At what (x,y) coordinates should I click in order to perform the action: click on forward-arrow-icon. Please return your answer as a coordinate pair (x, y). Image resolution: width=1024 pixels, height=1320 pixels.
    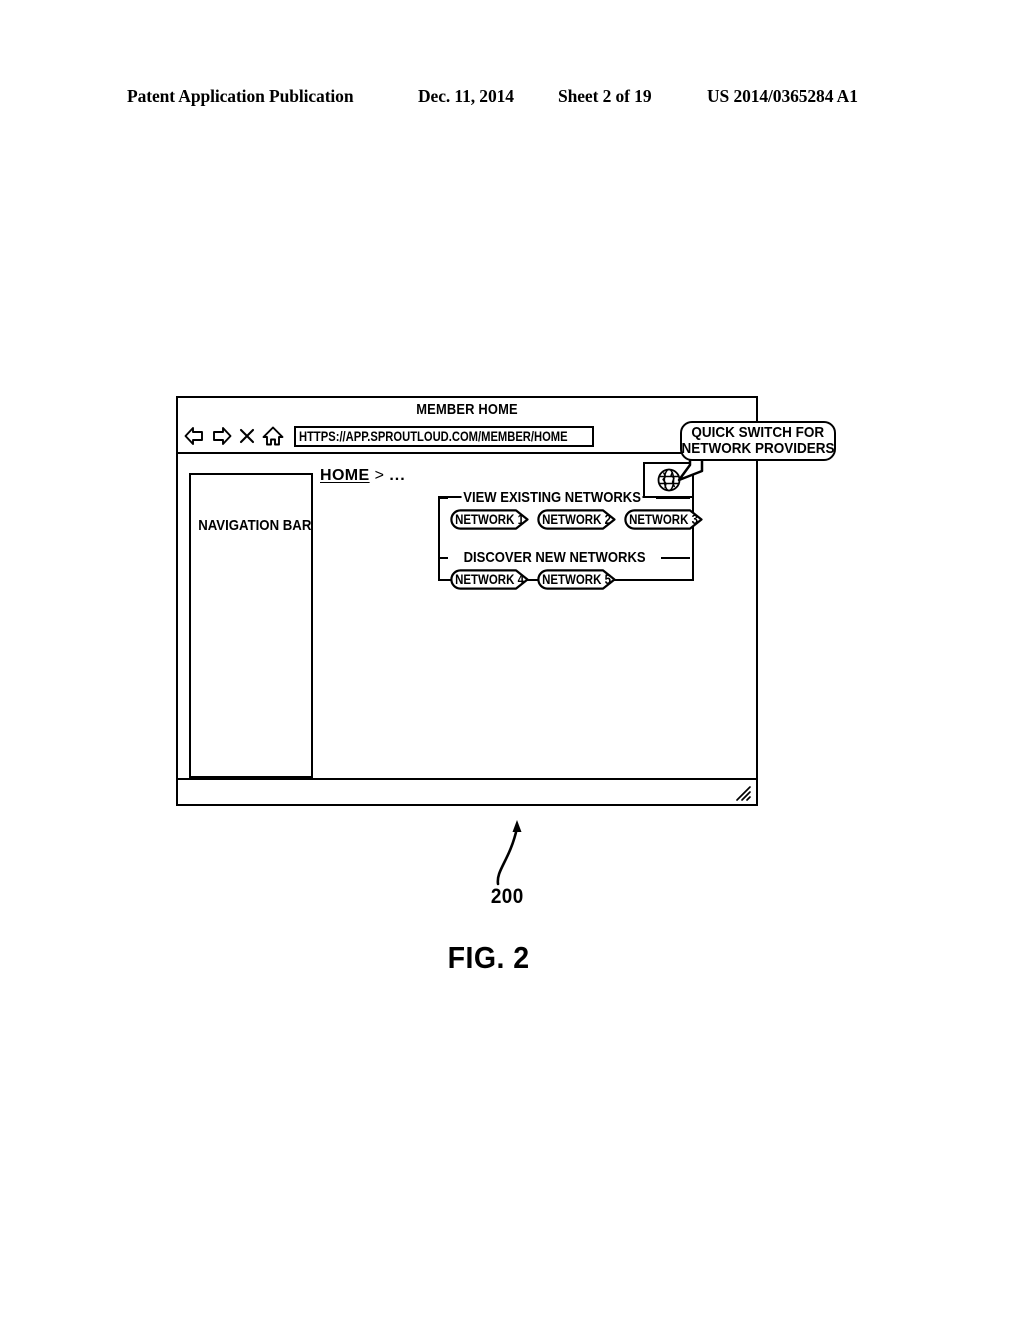
    Looking at the image, I should click on (221, 436).